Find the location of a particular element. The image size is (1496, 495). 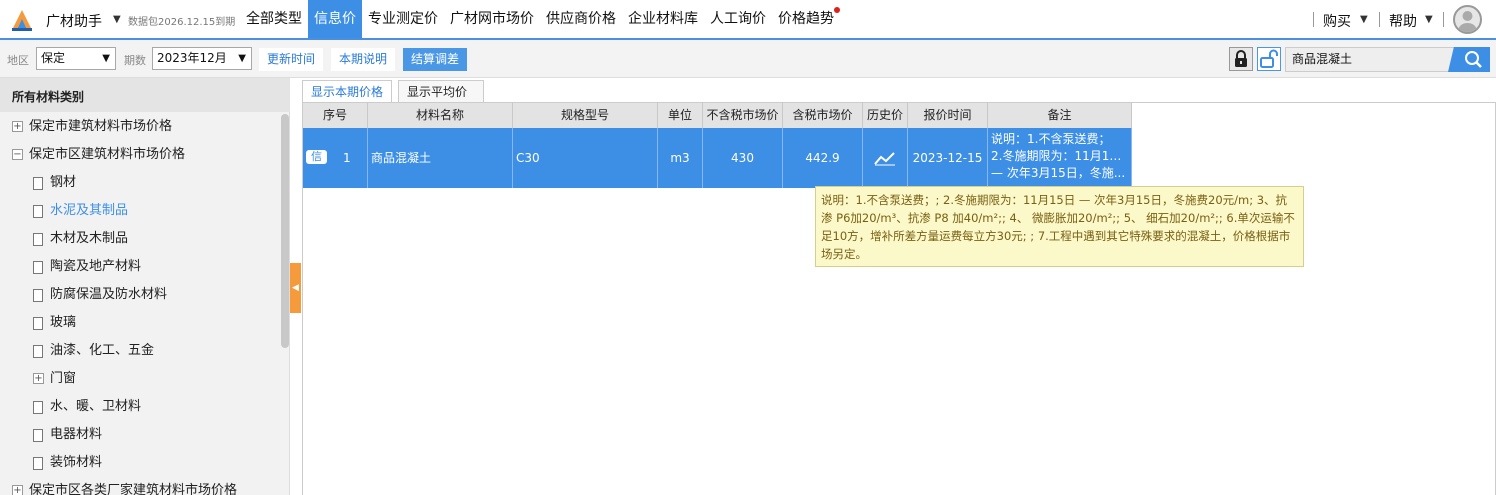

col-header-price-inc-tax: 含税市场价 is located at coordinates (823, 115).